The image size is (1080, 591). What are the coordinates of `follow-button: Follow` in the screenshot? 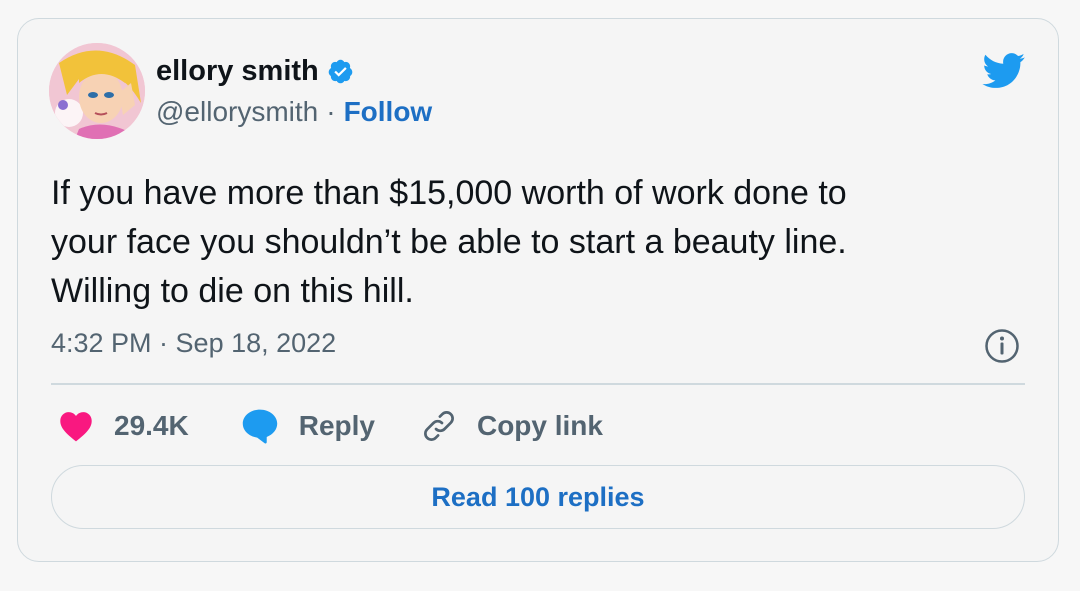 It's located at (388, 112).